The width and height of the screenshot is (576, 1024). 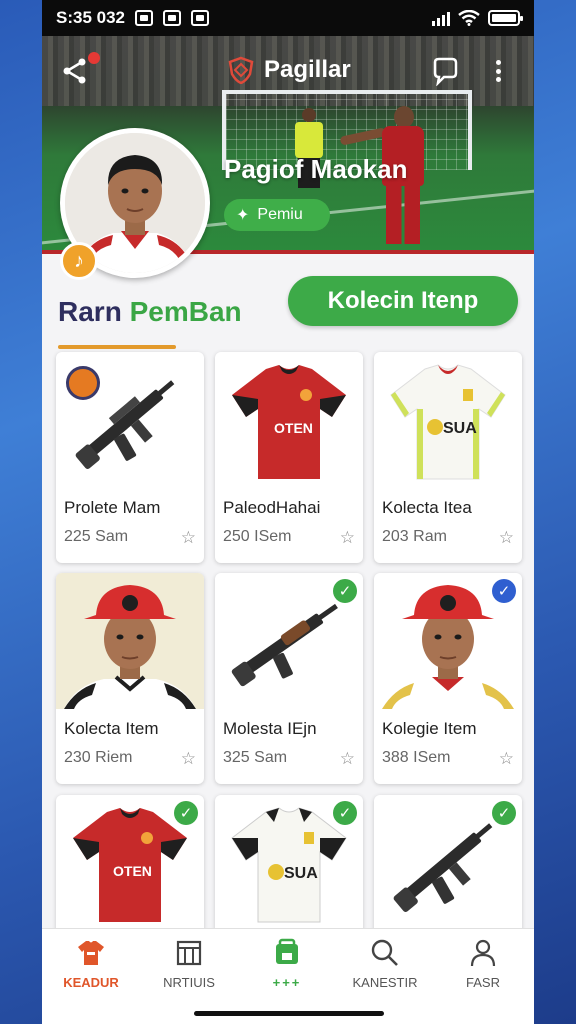 I want to click on profile-name: Pagiof Maokan, so click(x=316, y=169).